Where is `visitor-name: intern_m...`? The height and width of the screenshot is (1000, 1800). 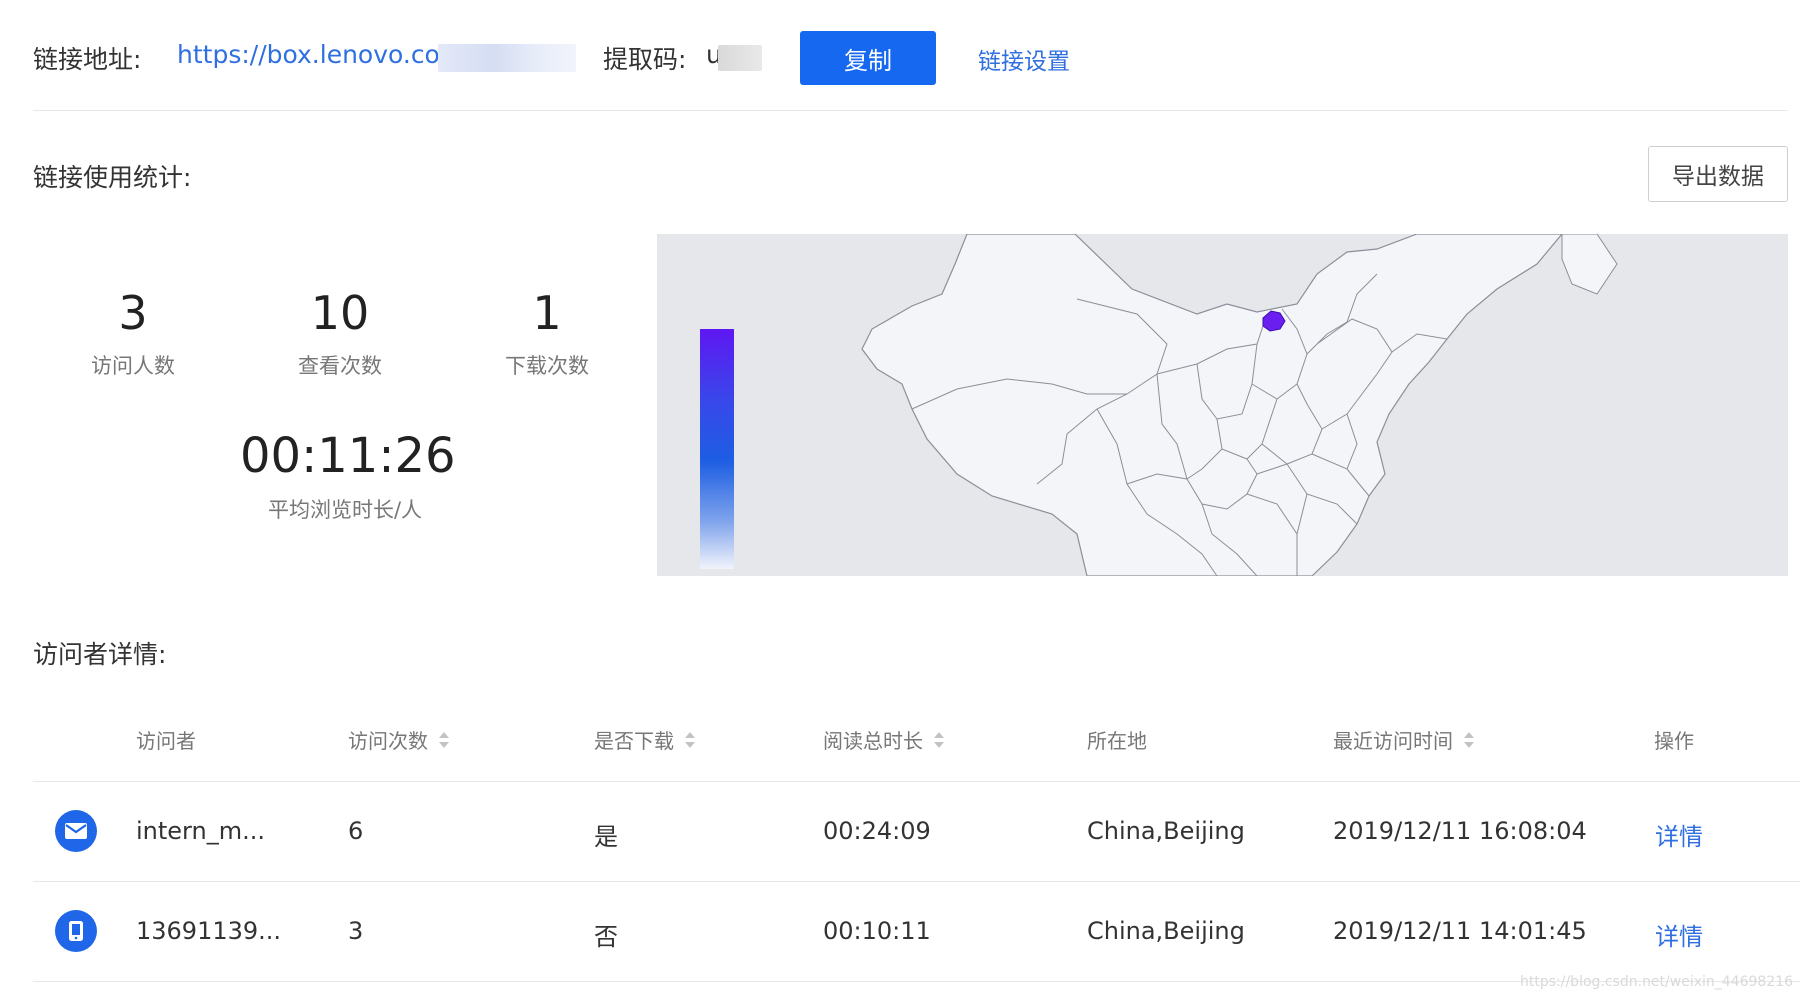 visitor-name: intern_m... is located at coordinates (200, 831).